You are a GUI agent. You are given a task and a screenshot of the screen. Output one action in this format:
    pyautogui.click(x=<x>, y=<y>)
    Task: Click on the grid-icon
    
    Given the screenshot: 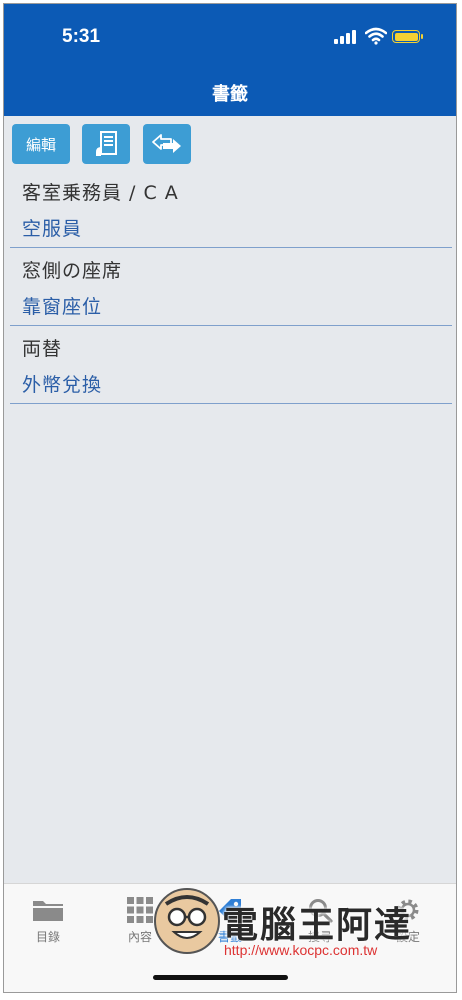 What is the action you would take?
    pyautogui.click(x=140, y=910)
    